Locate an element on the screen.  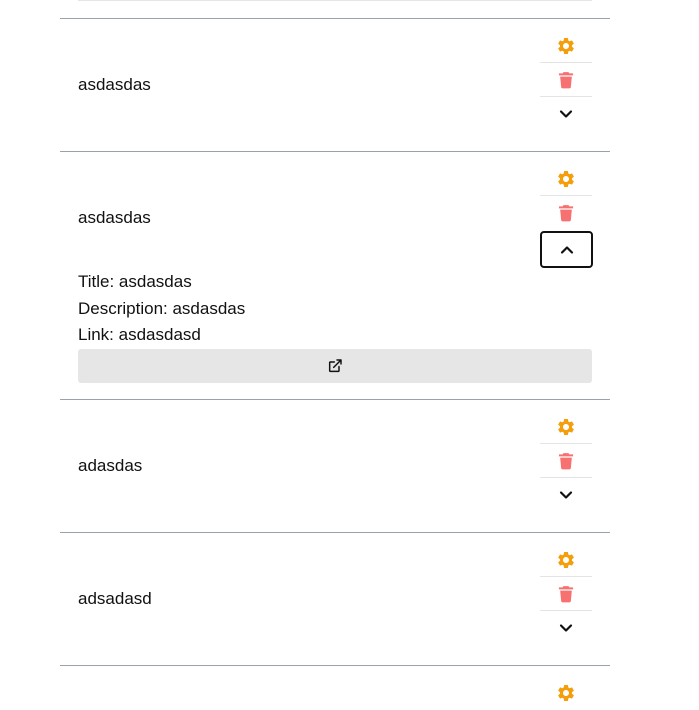
collapse-button is located at coordinates (566, 249).